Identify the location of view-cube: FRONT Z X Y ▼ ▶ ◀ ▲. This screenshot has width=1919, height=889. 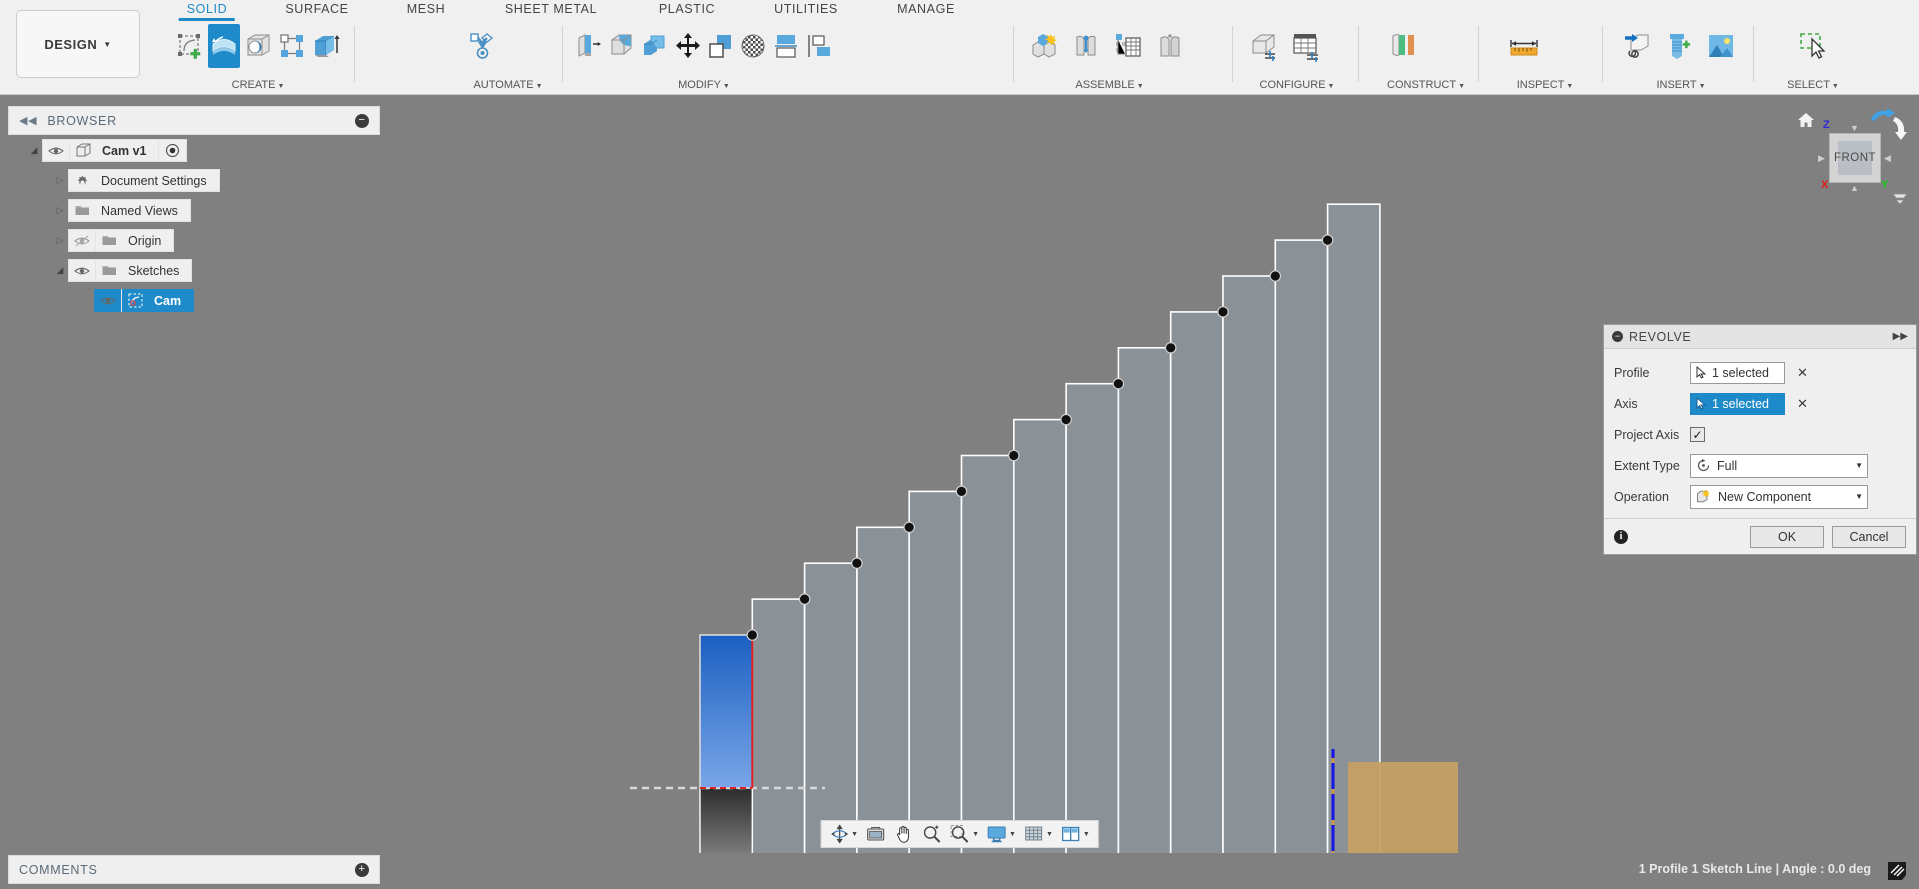
(1851, 158).